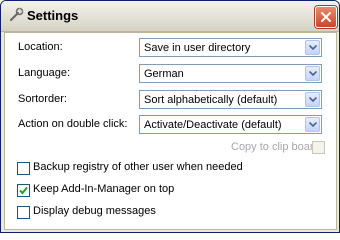 The height and width of the screenshot is (240, 340). Describe the element at coordinates (164, 74) in the screenshot. I see `language-value: German` at that location.